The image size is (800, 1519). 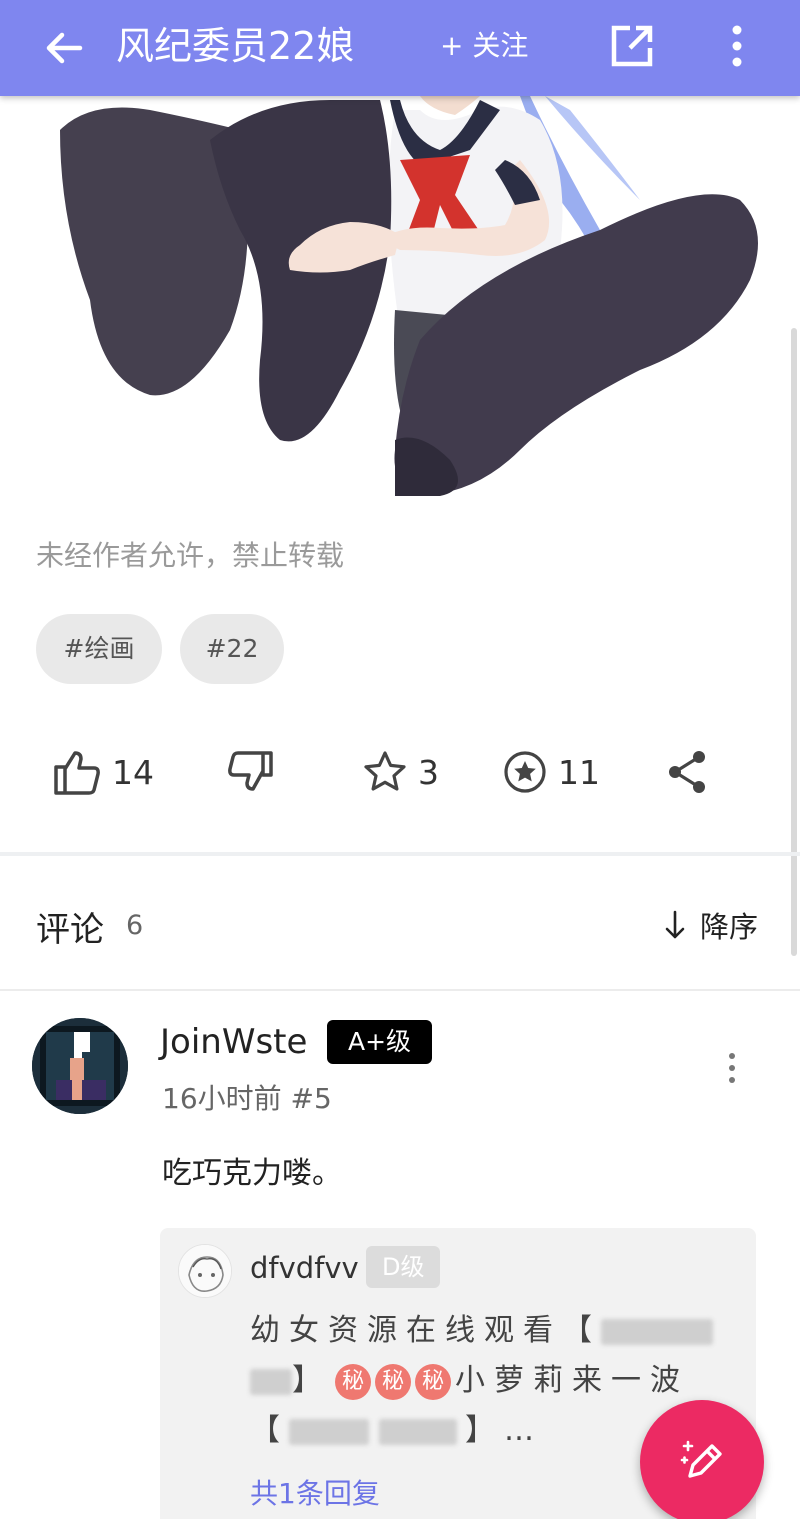 I want to click on reply-text-line: 幼女资源在线观看【, so click(x=481, y=1327).